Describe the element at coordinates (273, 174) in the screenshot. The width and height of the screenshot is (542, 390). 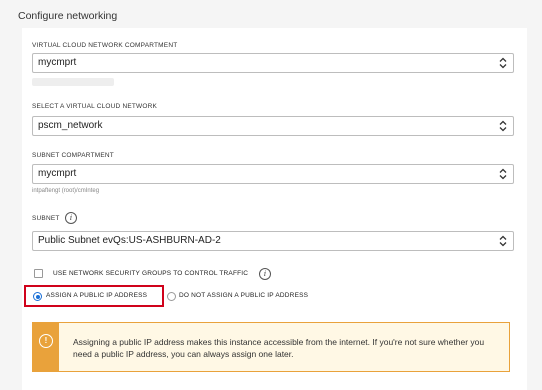
I see `subnet-compartment-select: mycmprt` at that location.